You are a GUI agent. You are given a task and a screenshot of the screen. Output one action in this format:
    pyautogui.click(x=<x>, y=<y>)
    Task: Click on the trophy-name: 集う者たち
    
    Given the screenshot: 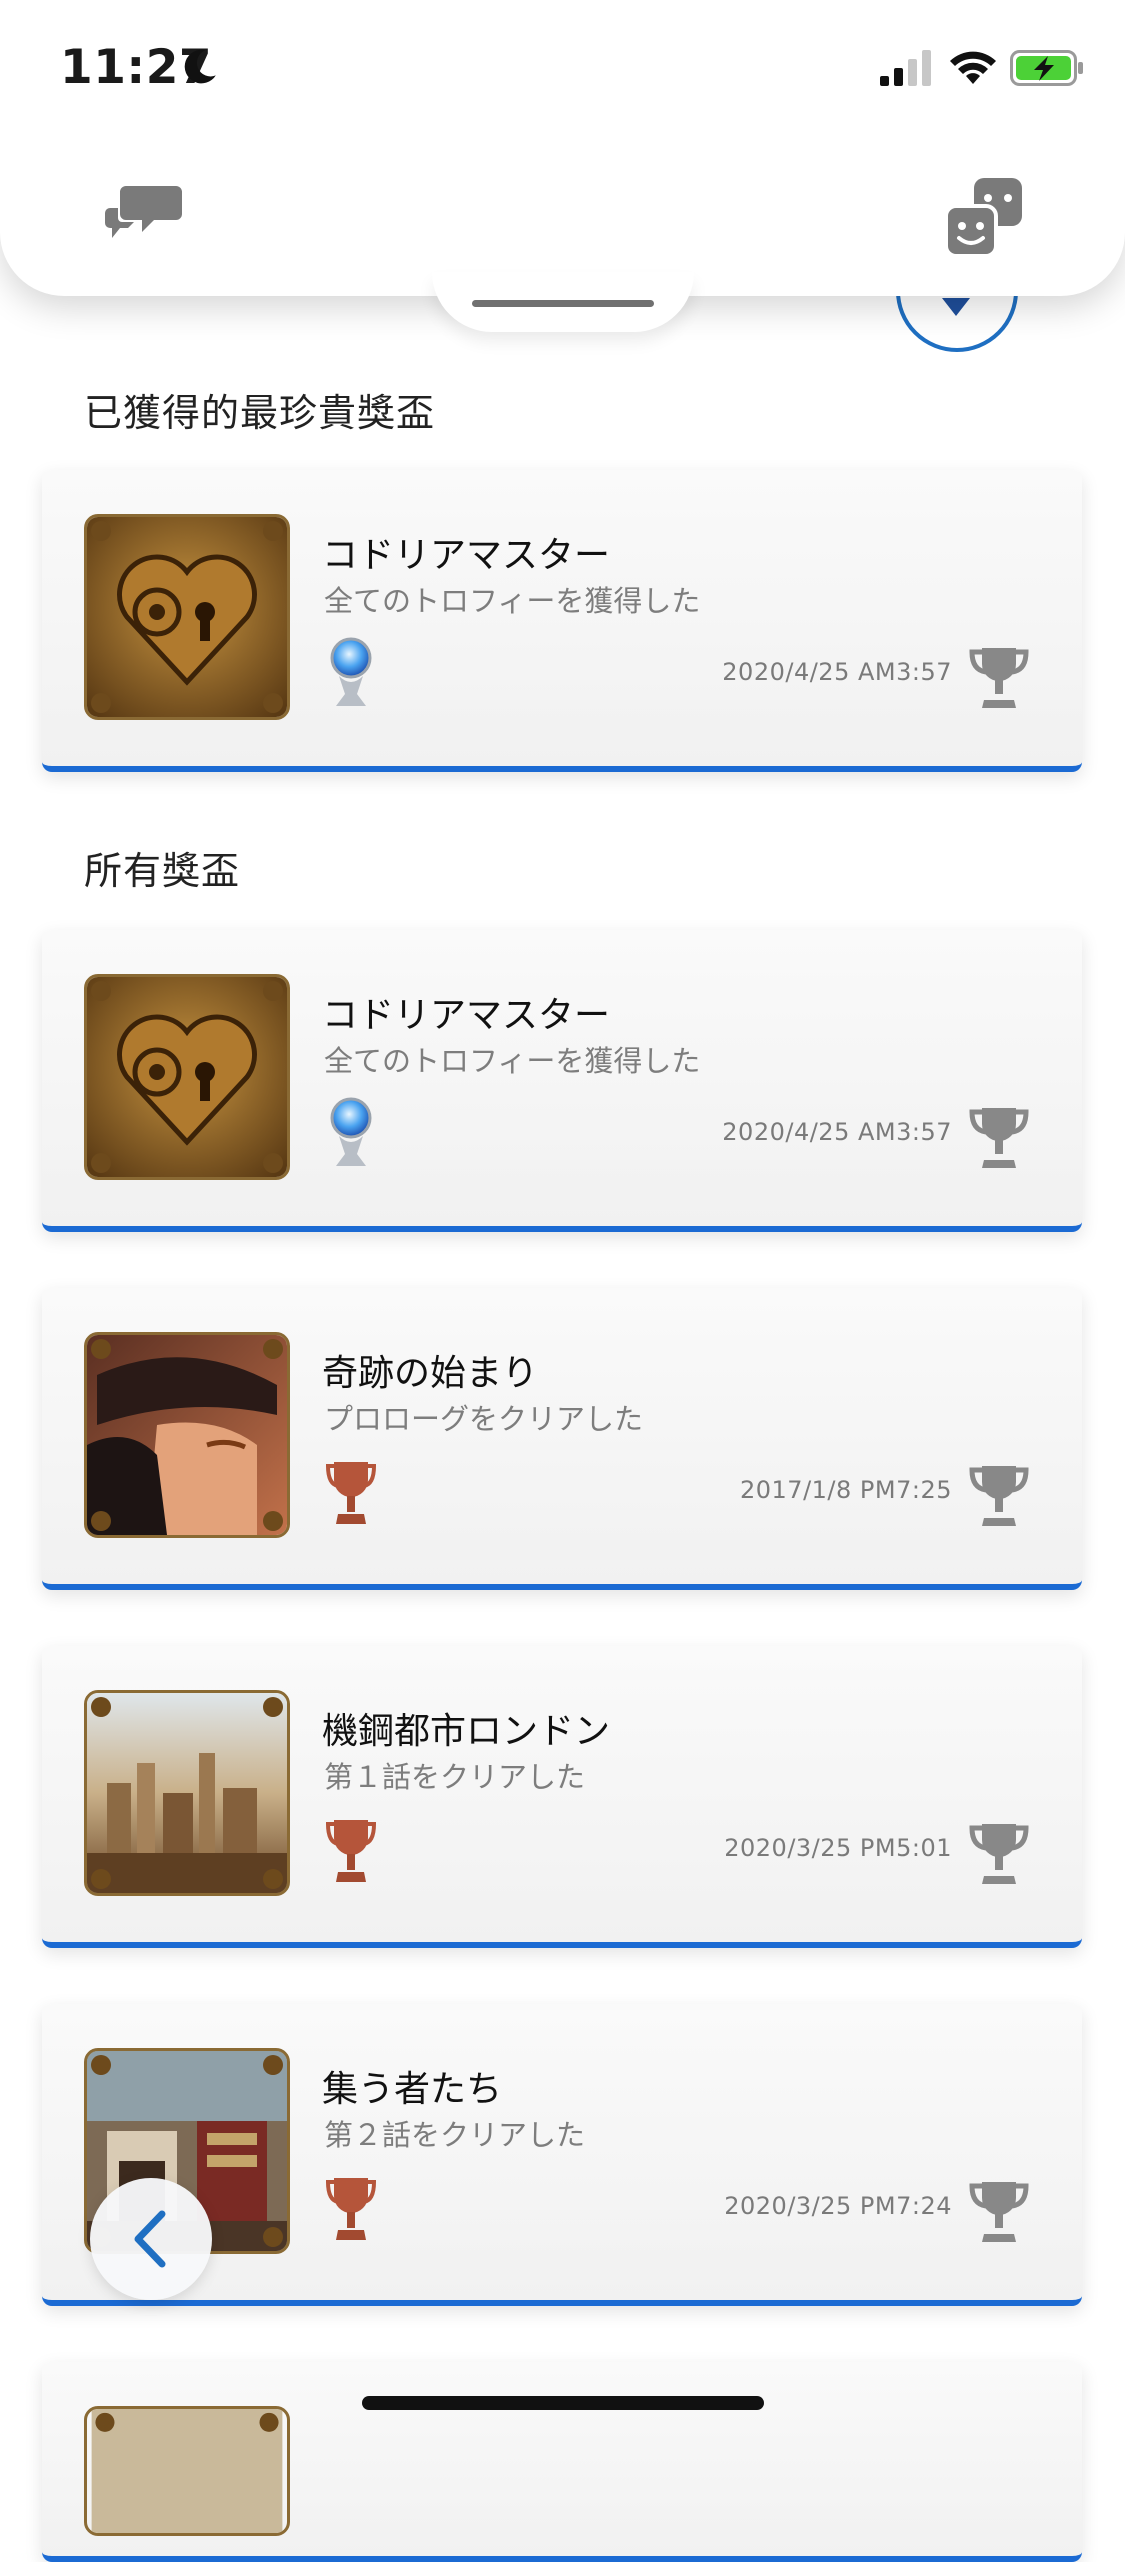 What is the action you would take?
    pyautogui.click(x=412, y=2089)
    